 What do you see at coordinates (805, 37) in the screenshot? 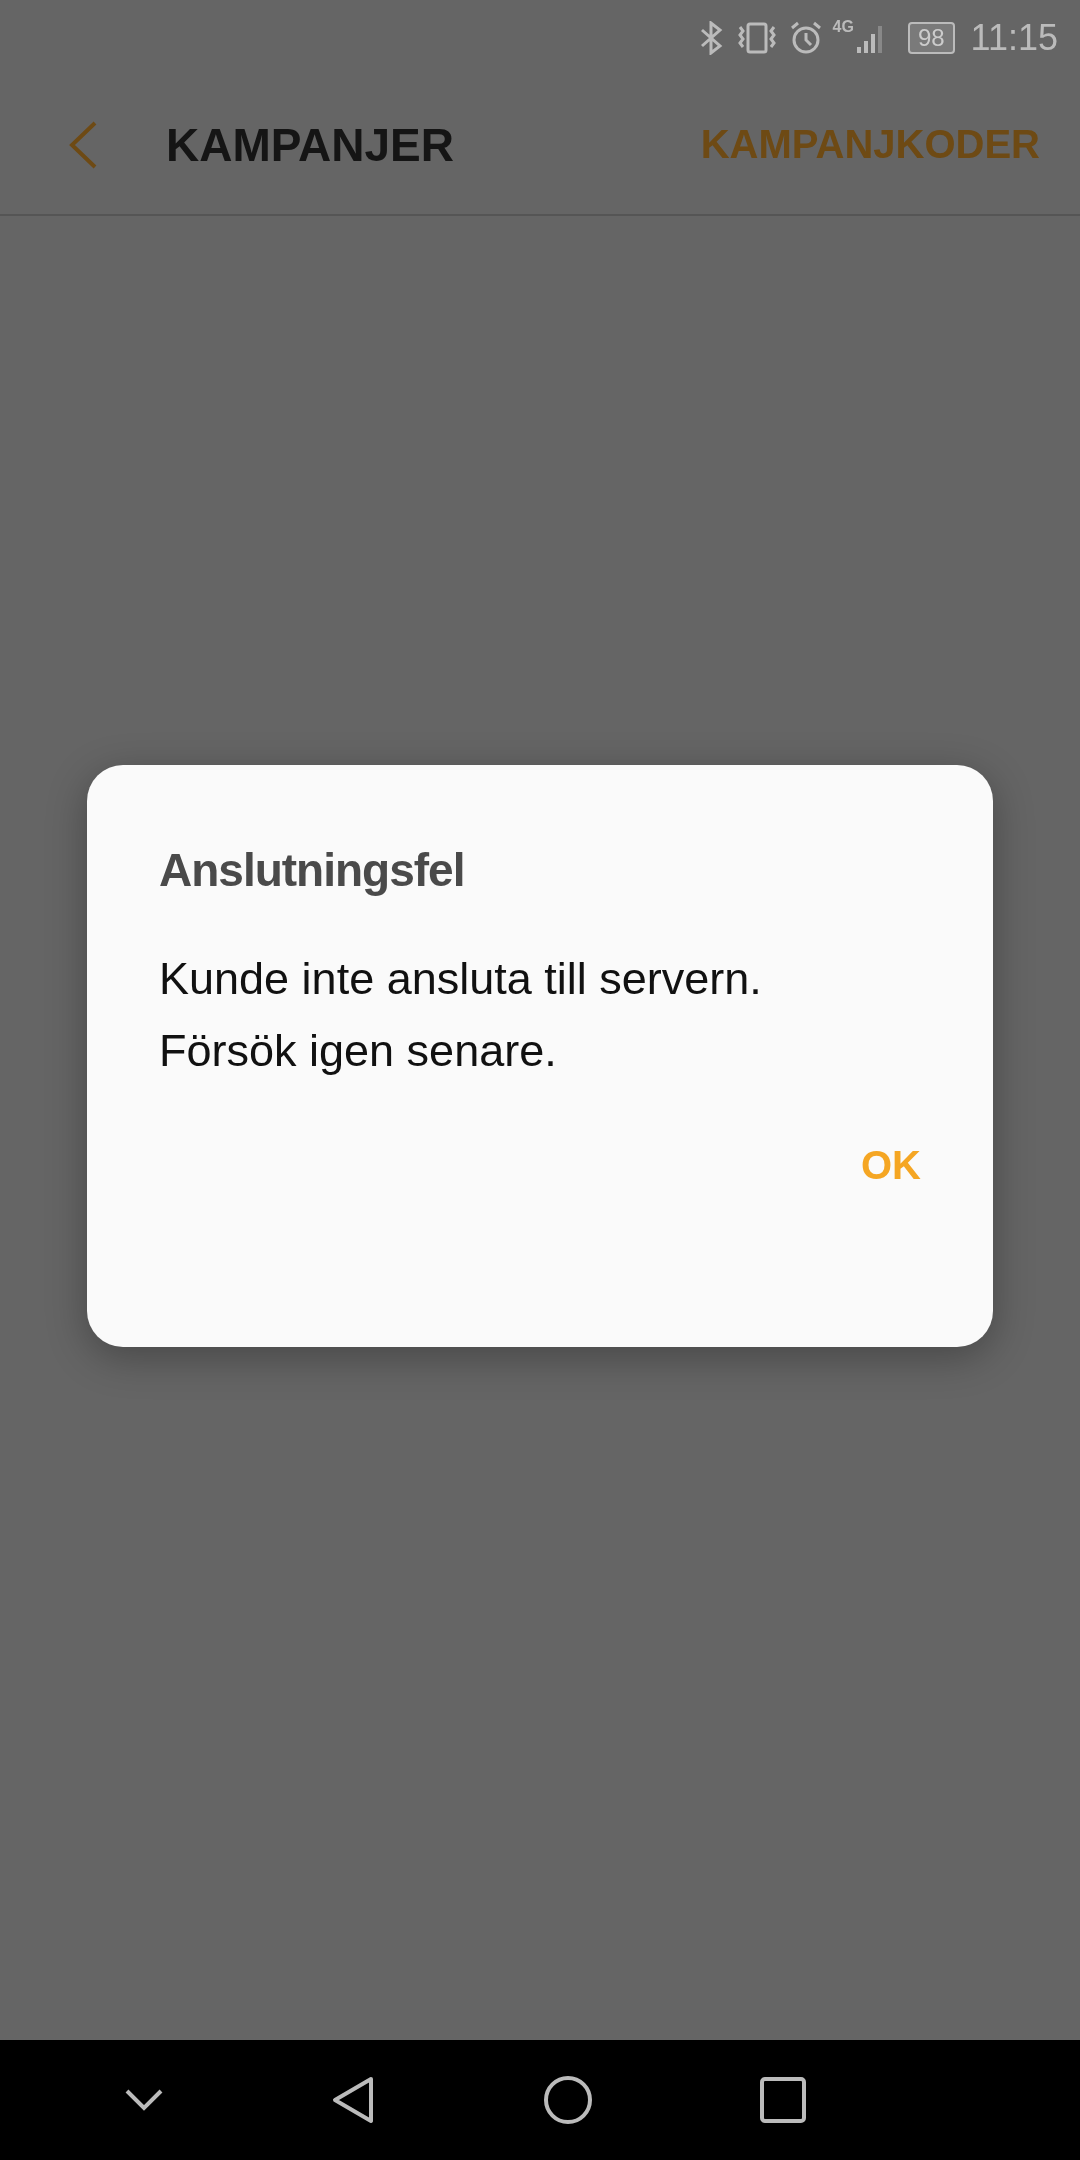
I see `alarm-icon` at bounding box center [805, 37].